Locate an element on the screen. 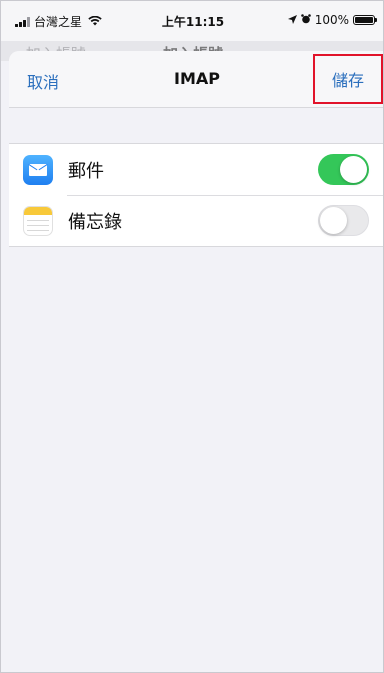 This screenshot has height=673, width=384. battery-percent: 100% is located at coordinates (331, 20).